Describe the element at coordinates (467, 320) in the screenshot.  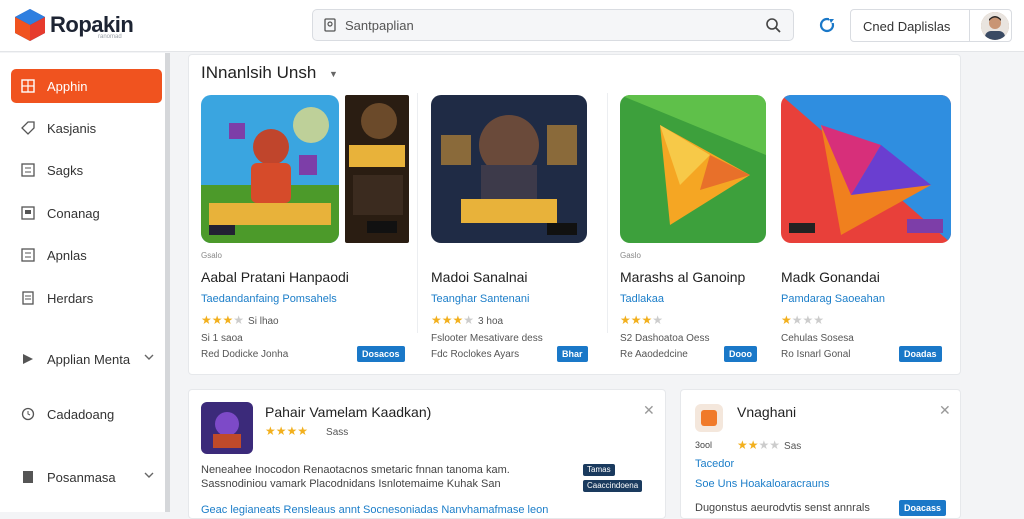
I see `star-rating: ★★★★ 3 hoa` at that location.